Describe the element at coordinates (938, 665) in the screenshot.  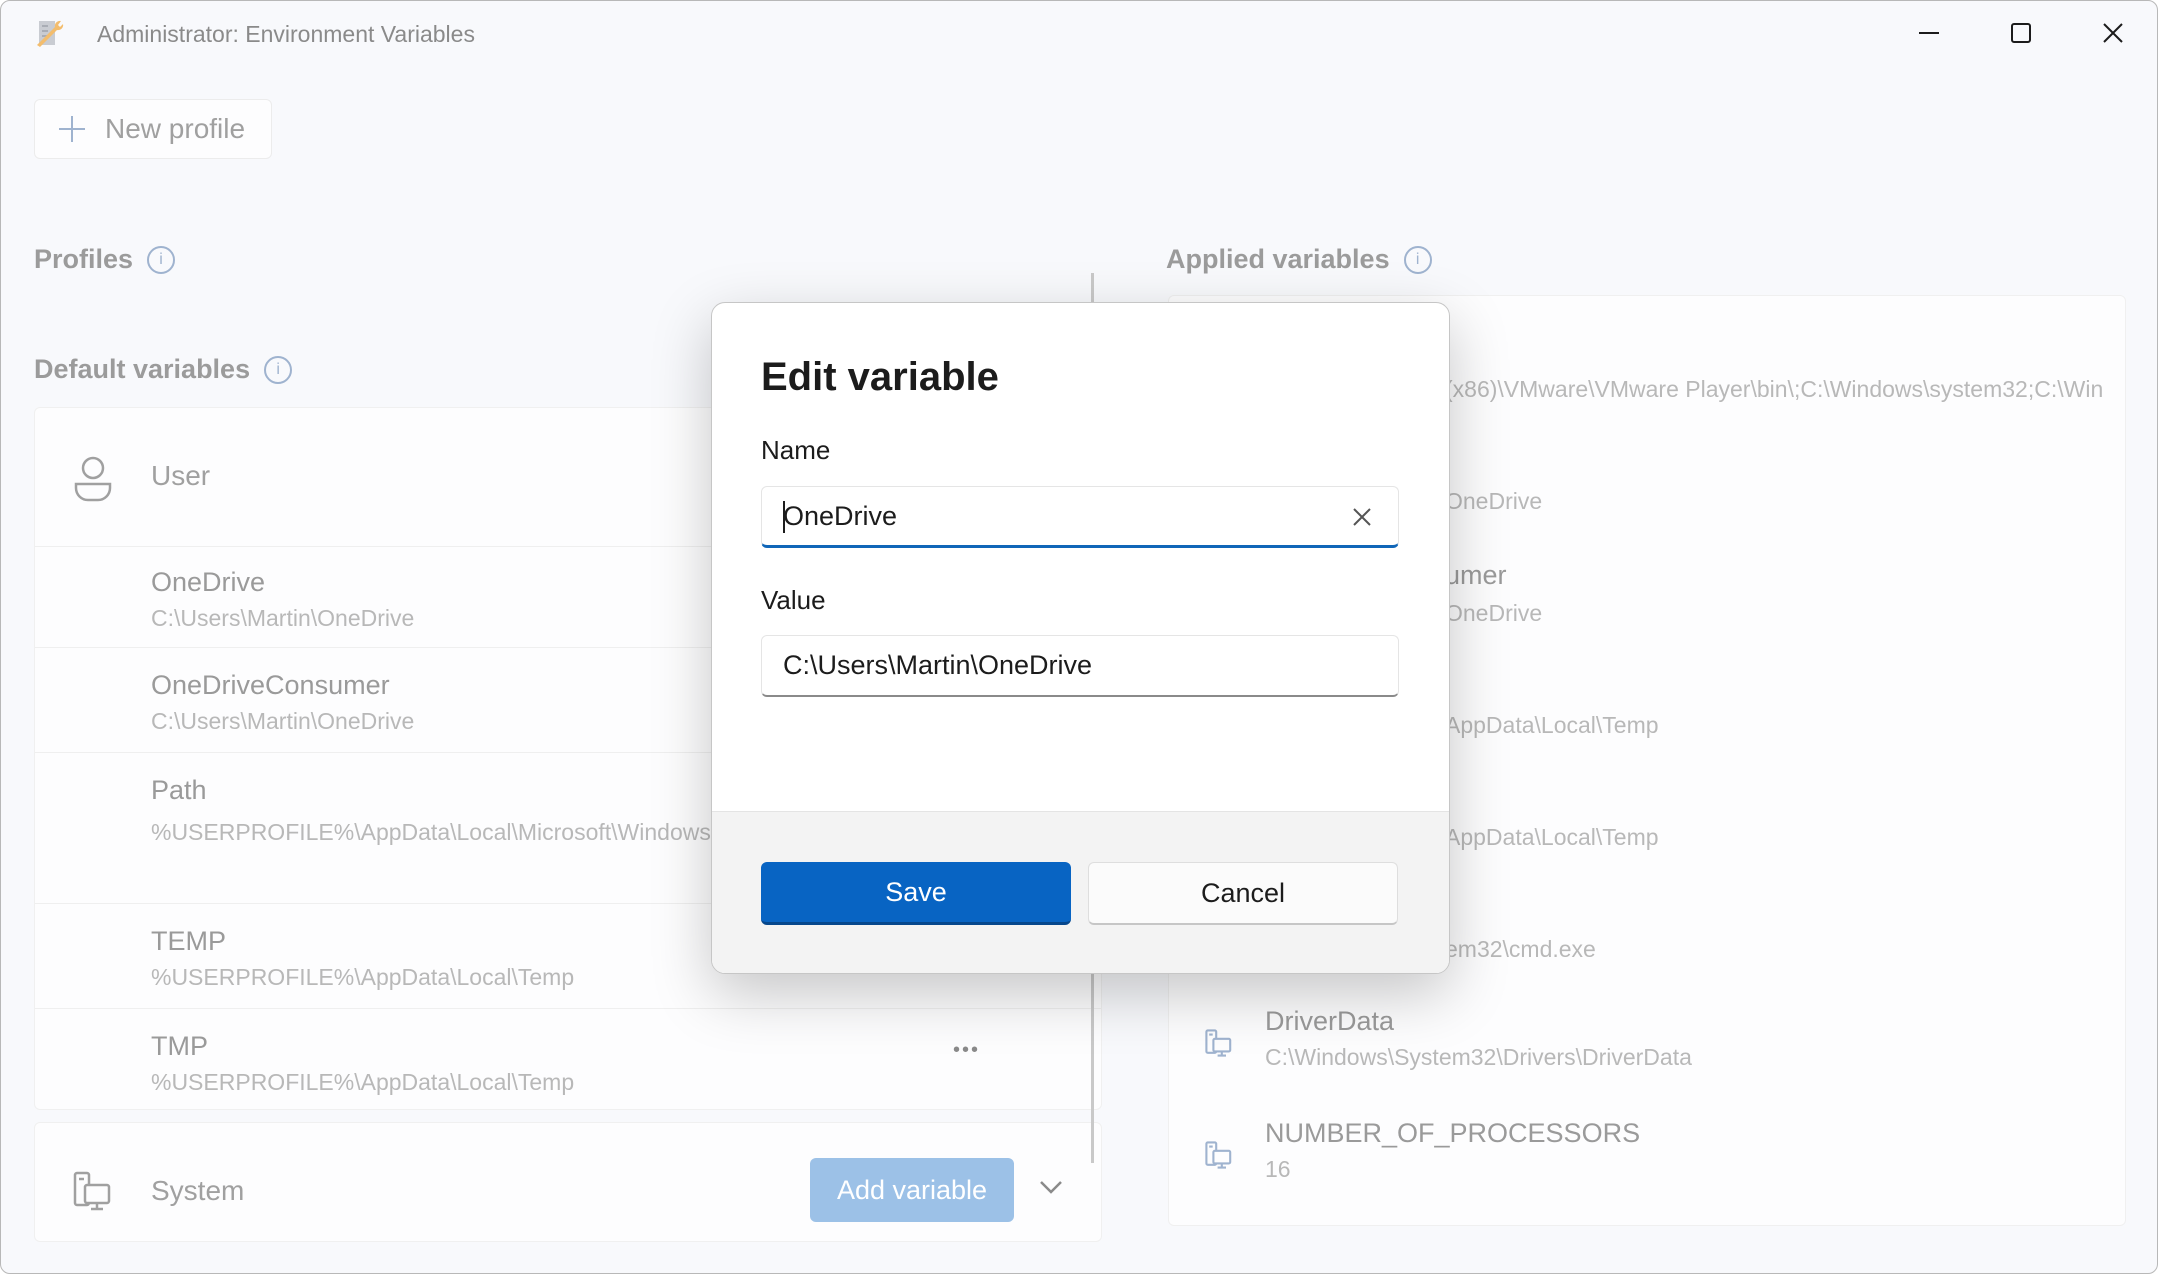
I see `value-input-value: C:\Users\Martin\OneDrive` at that location.